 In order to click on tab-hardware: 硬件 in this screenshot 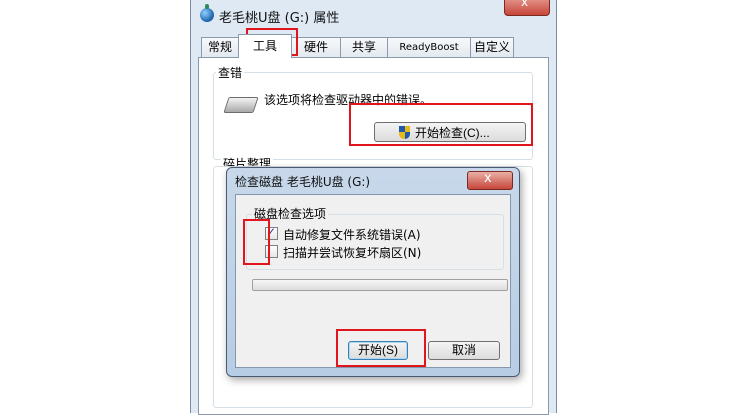, I will do `click(316, 47)`.